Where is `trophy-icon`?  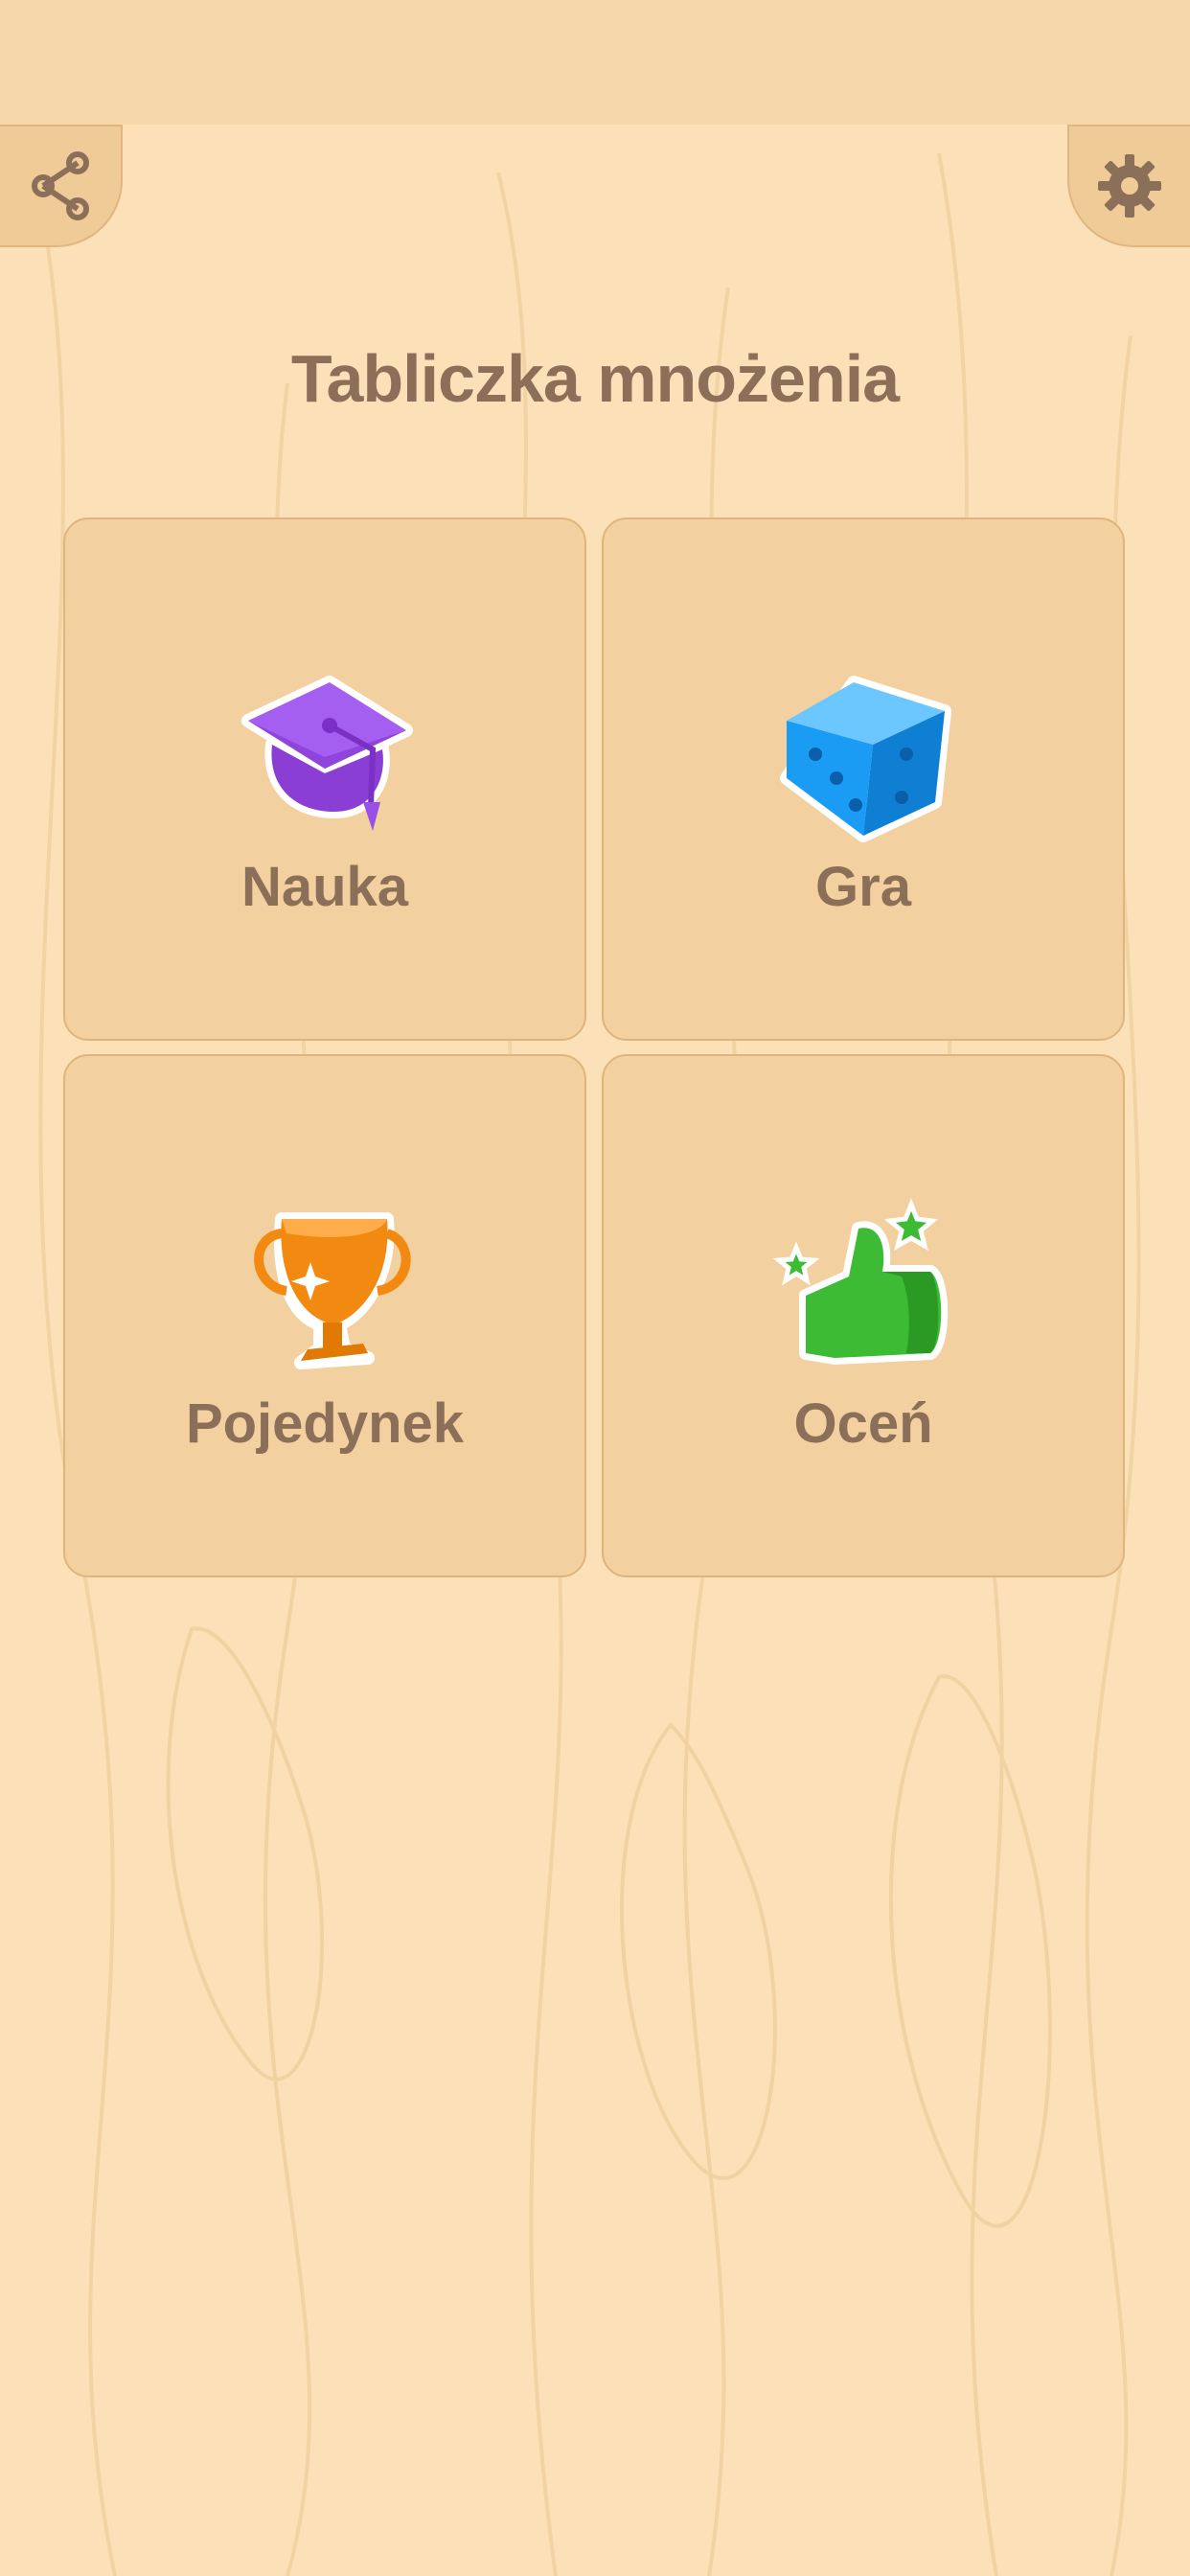 trophy-icon is located at coordinates (333, 1290).